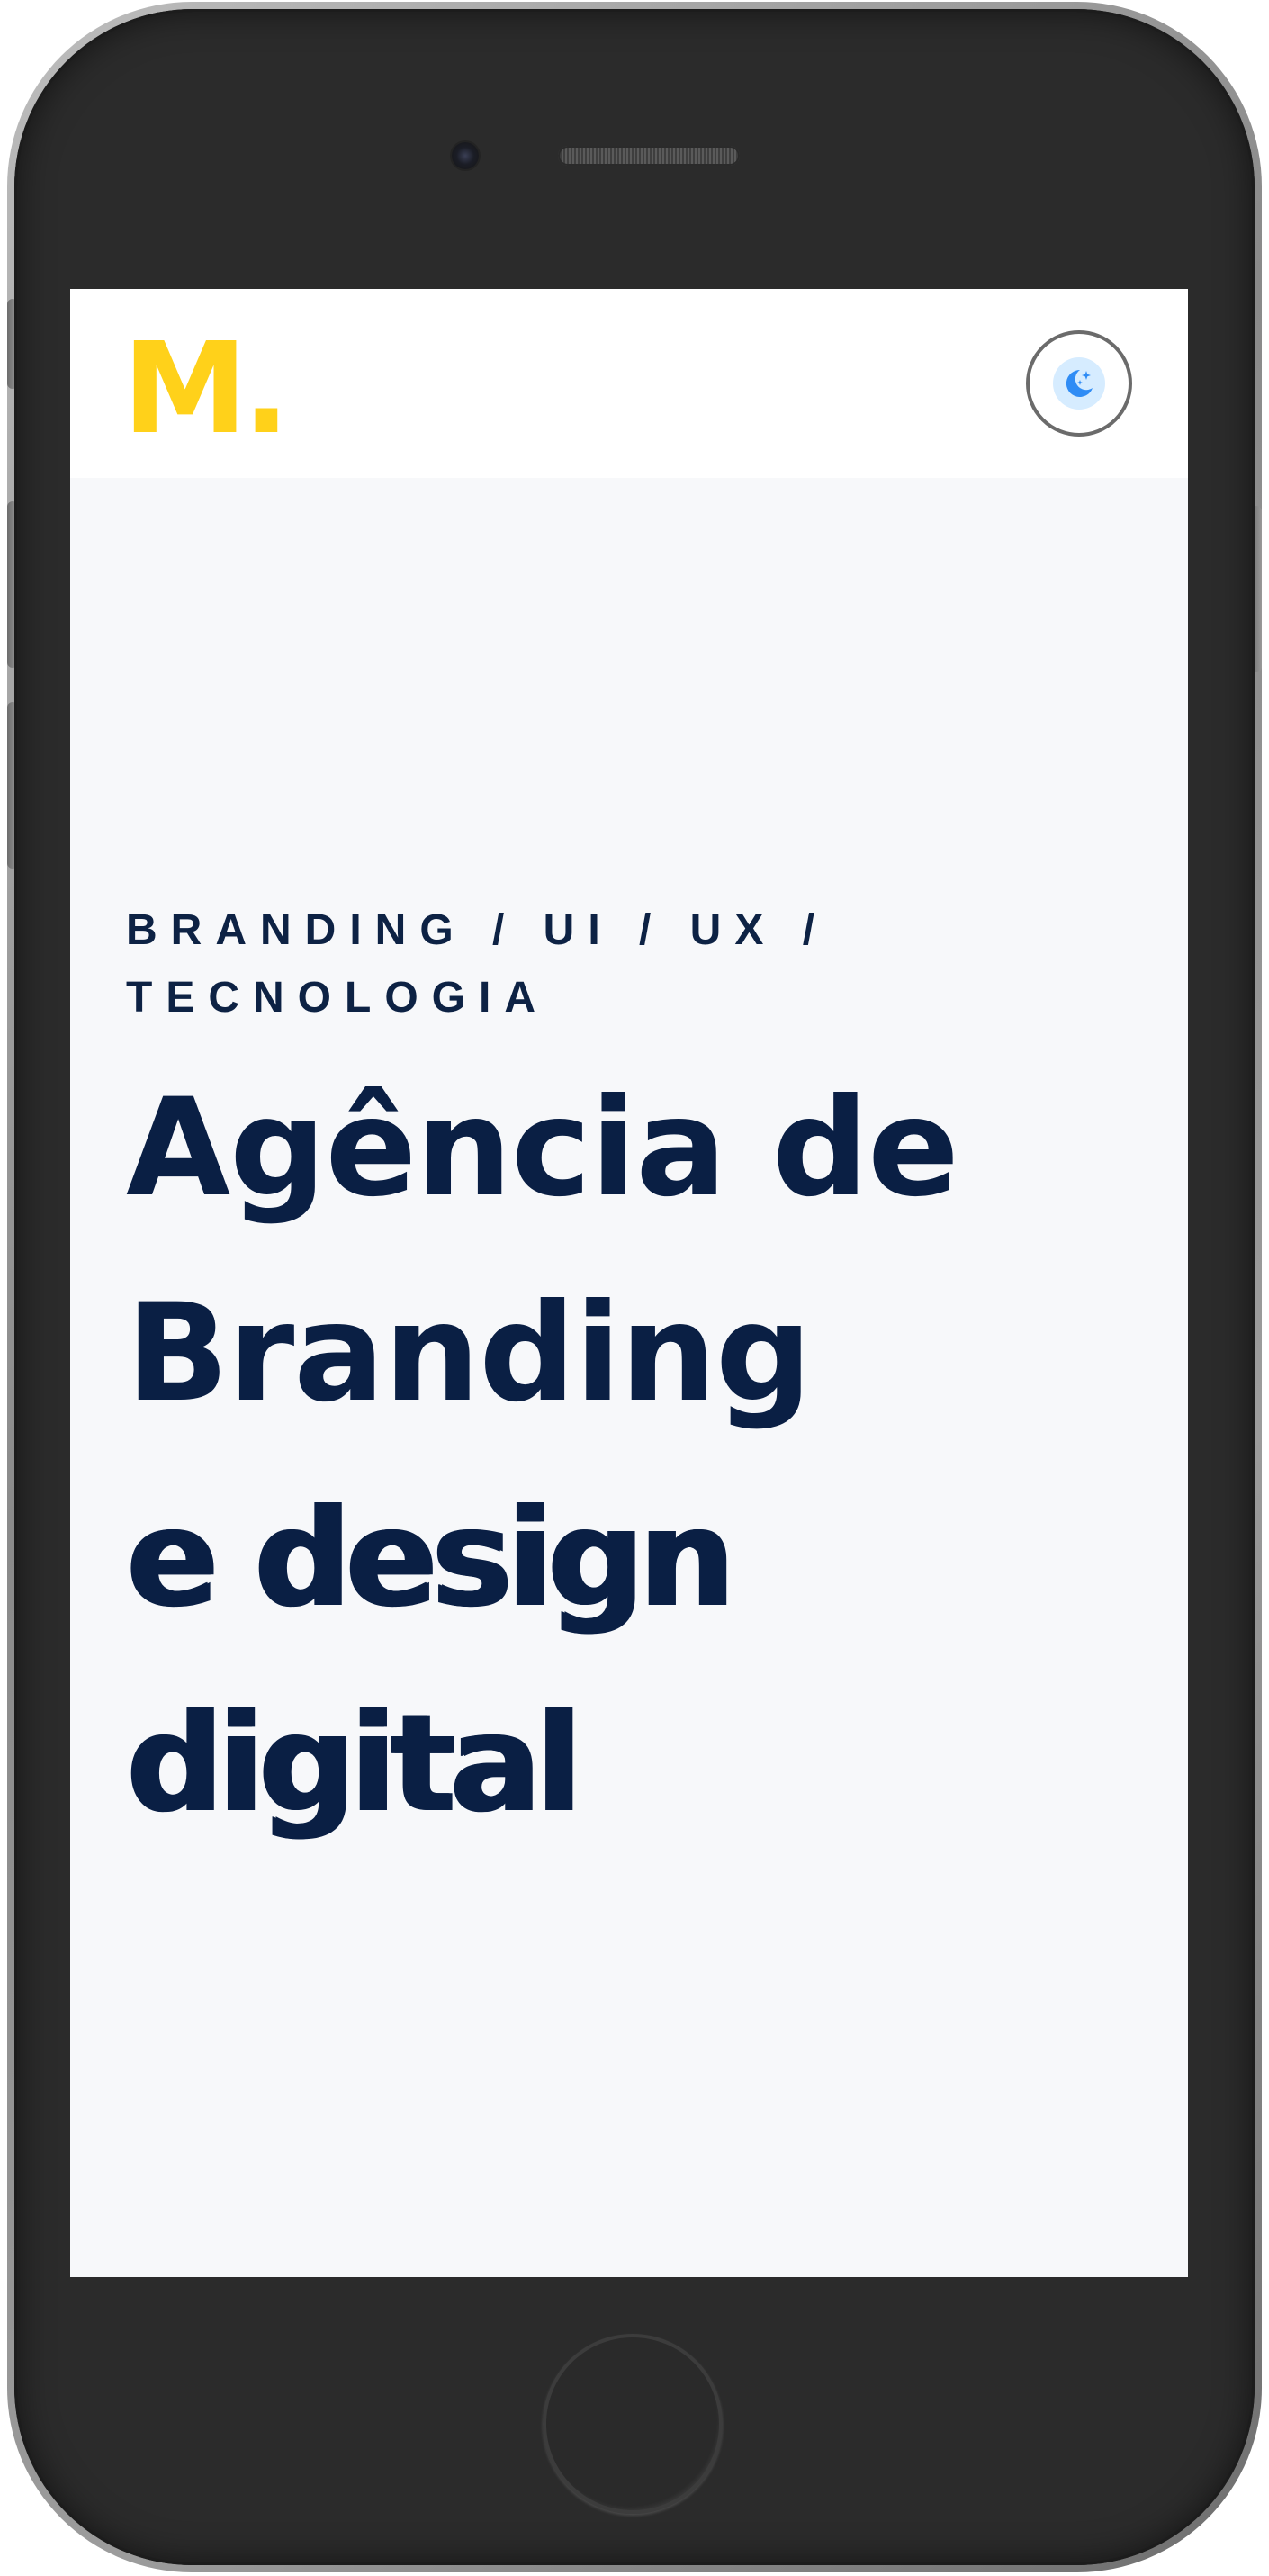  Describe the element at coordinates (543, 1148) in the screenshot. I see `headline-line: Agência de` at that location.